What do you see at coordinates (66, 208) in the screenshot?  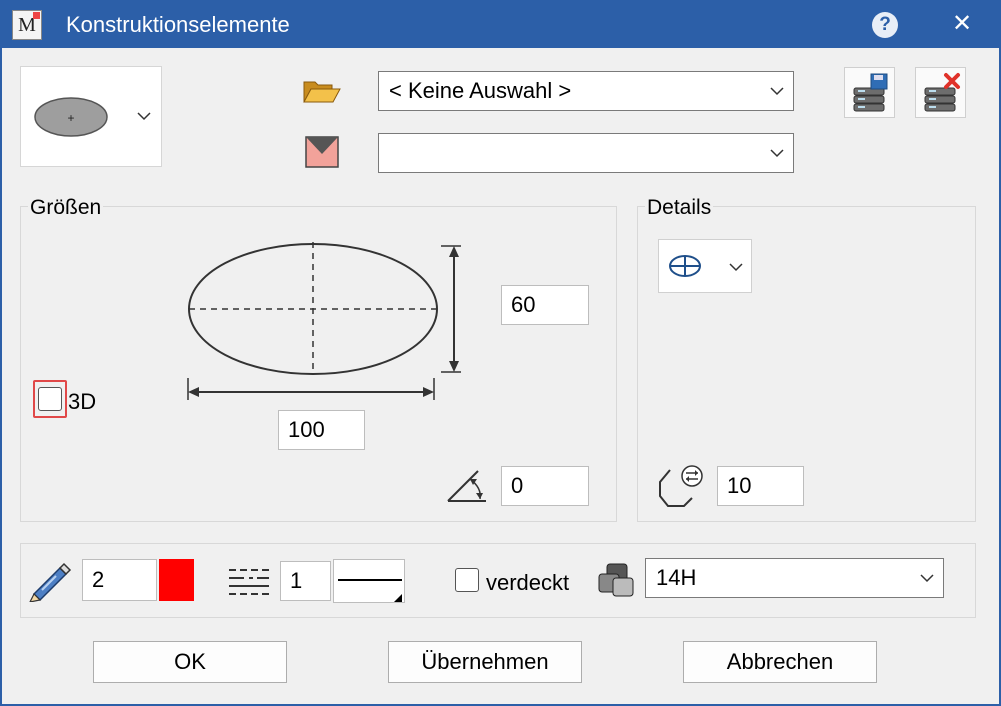 I see `sizes-group-label: Größen` at bounding box center [66, 208].